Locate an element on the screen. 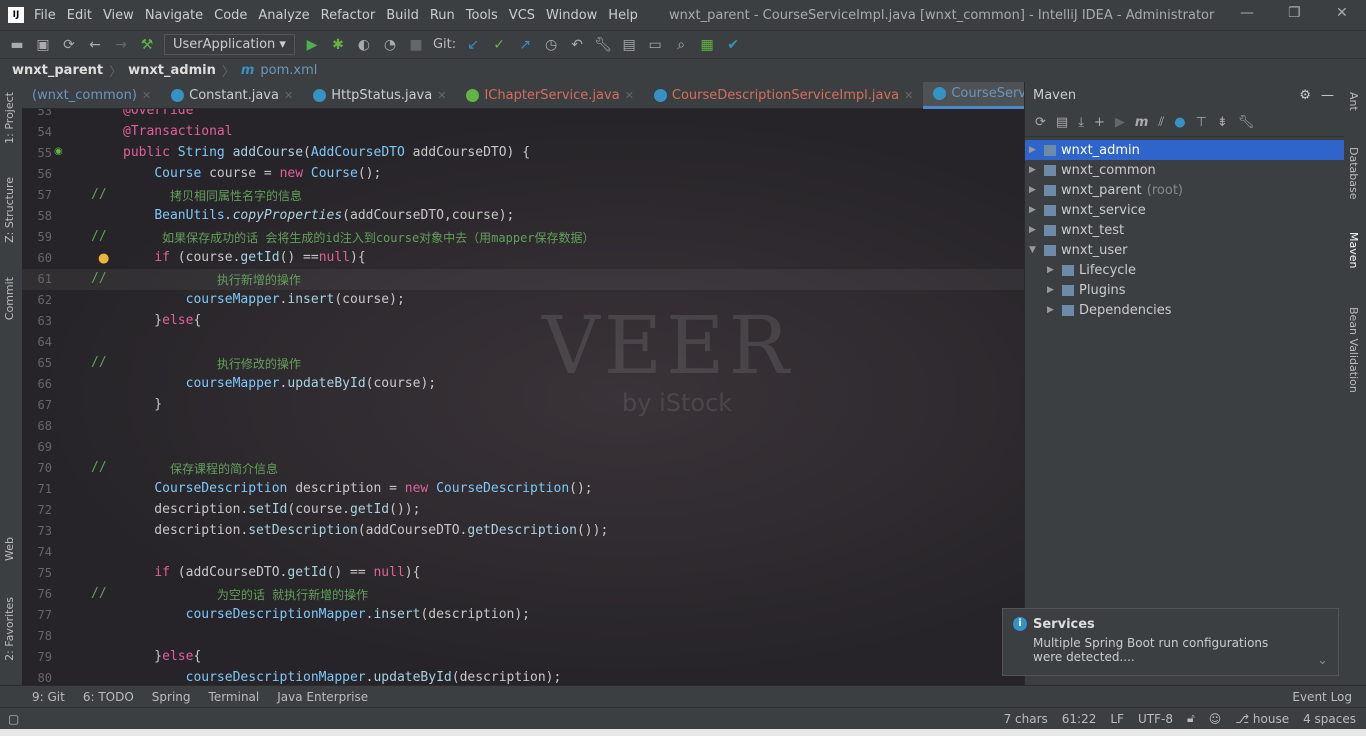  expanded-arrow-icon: ▼ is located at coordinates (1034, 250).